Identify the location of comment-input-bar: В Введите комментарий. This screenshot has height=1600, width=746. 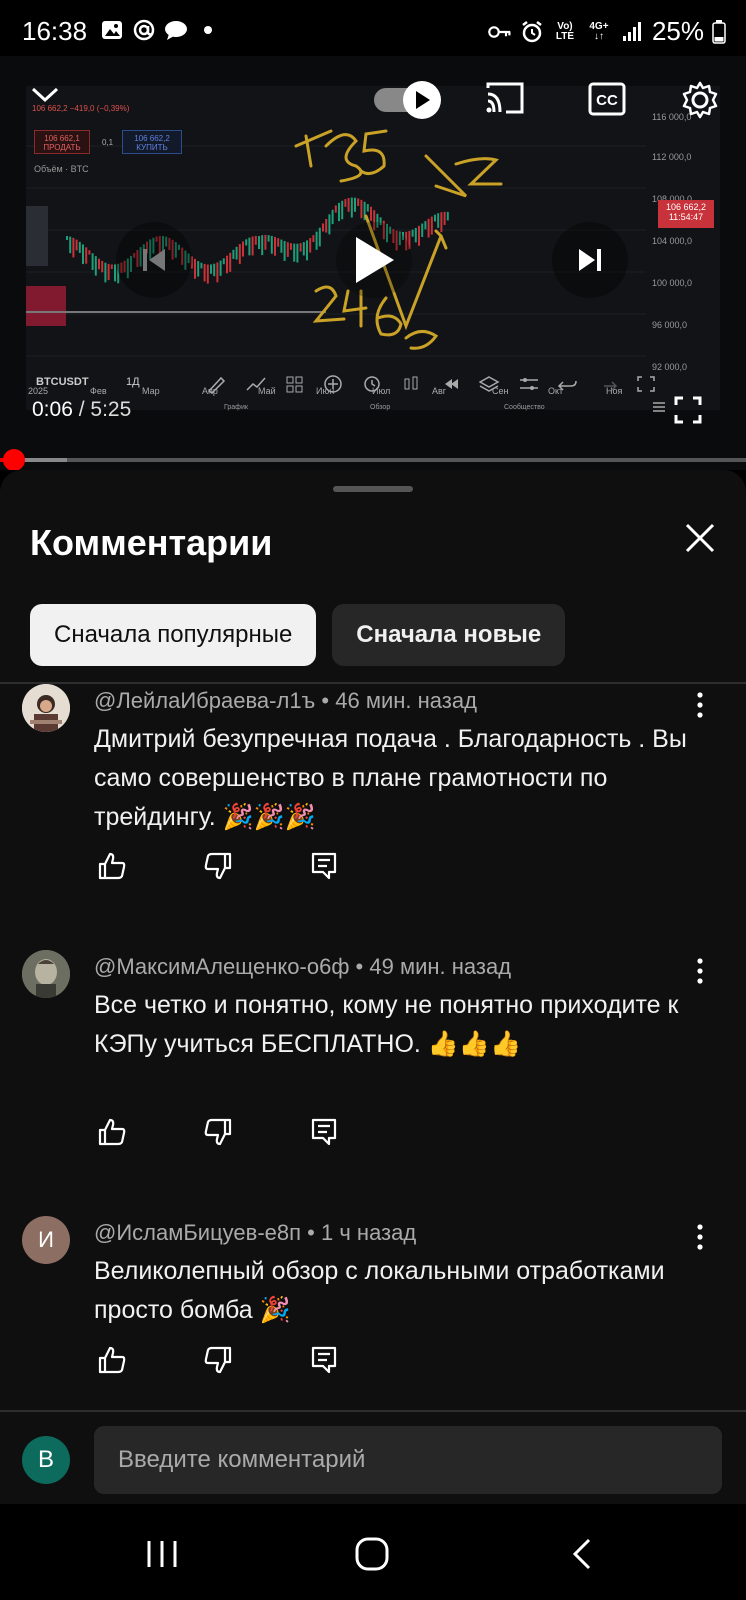
(373, 1457).